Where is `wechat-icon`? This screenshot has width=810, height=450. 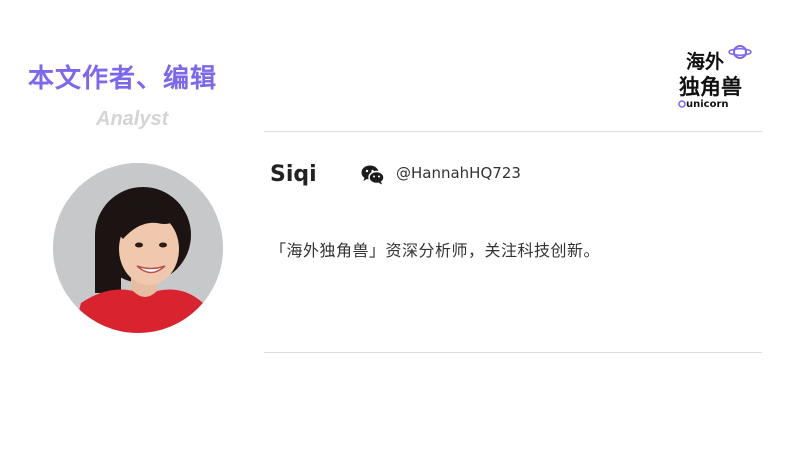 wechat-icon is located at coordinates (373, 175).